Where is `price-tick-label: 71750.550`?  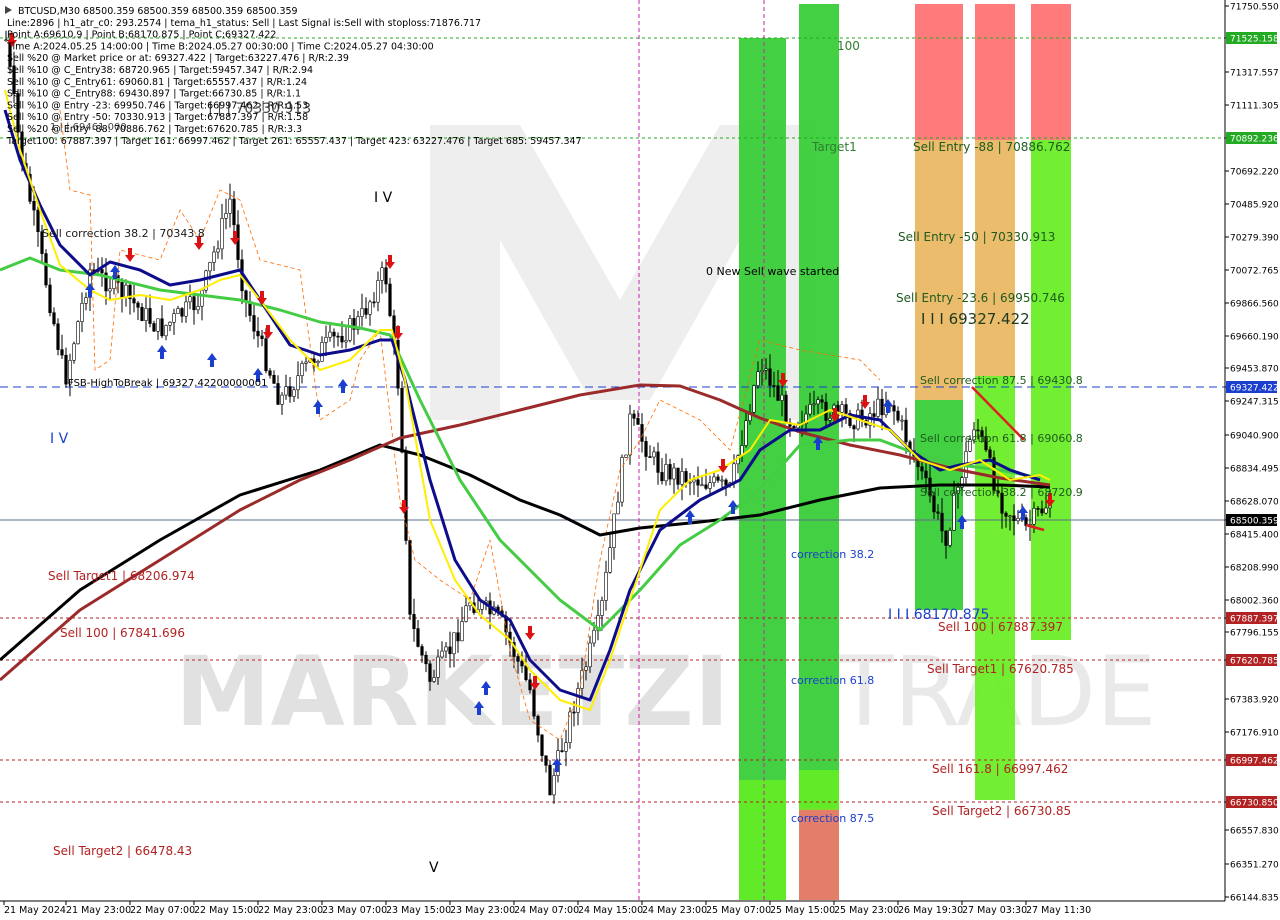
price-tick-label: 71750.550 is located at coordinates (1254, 8).